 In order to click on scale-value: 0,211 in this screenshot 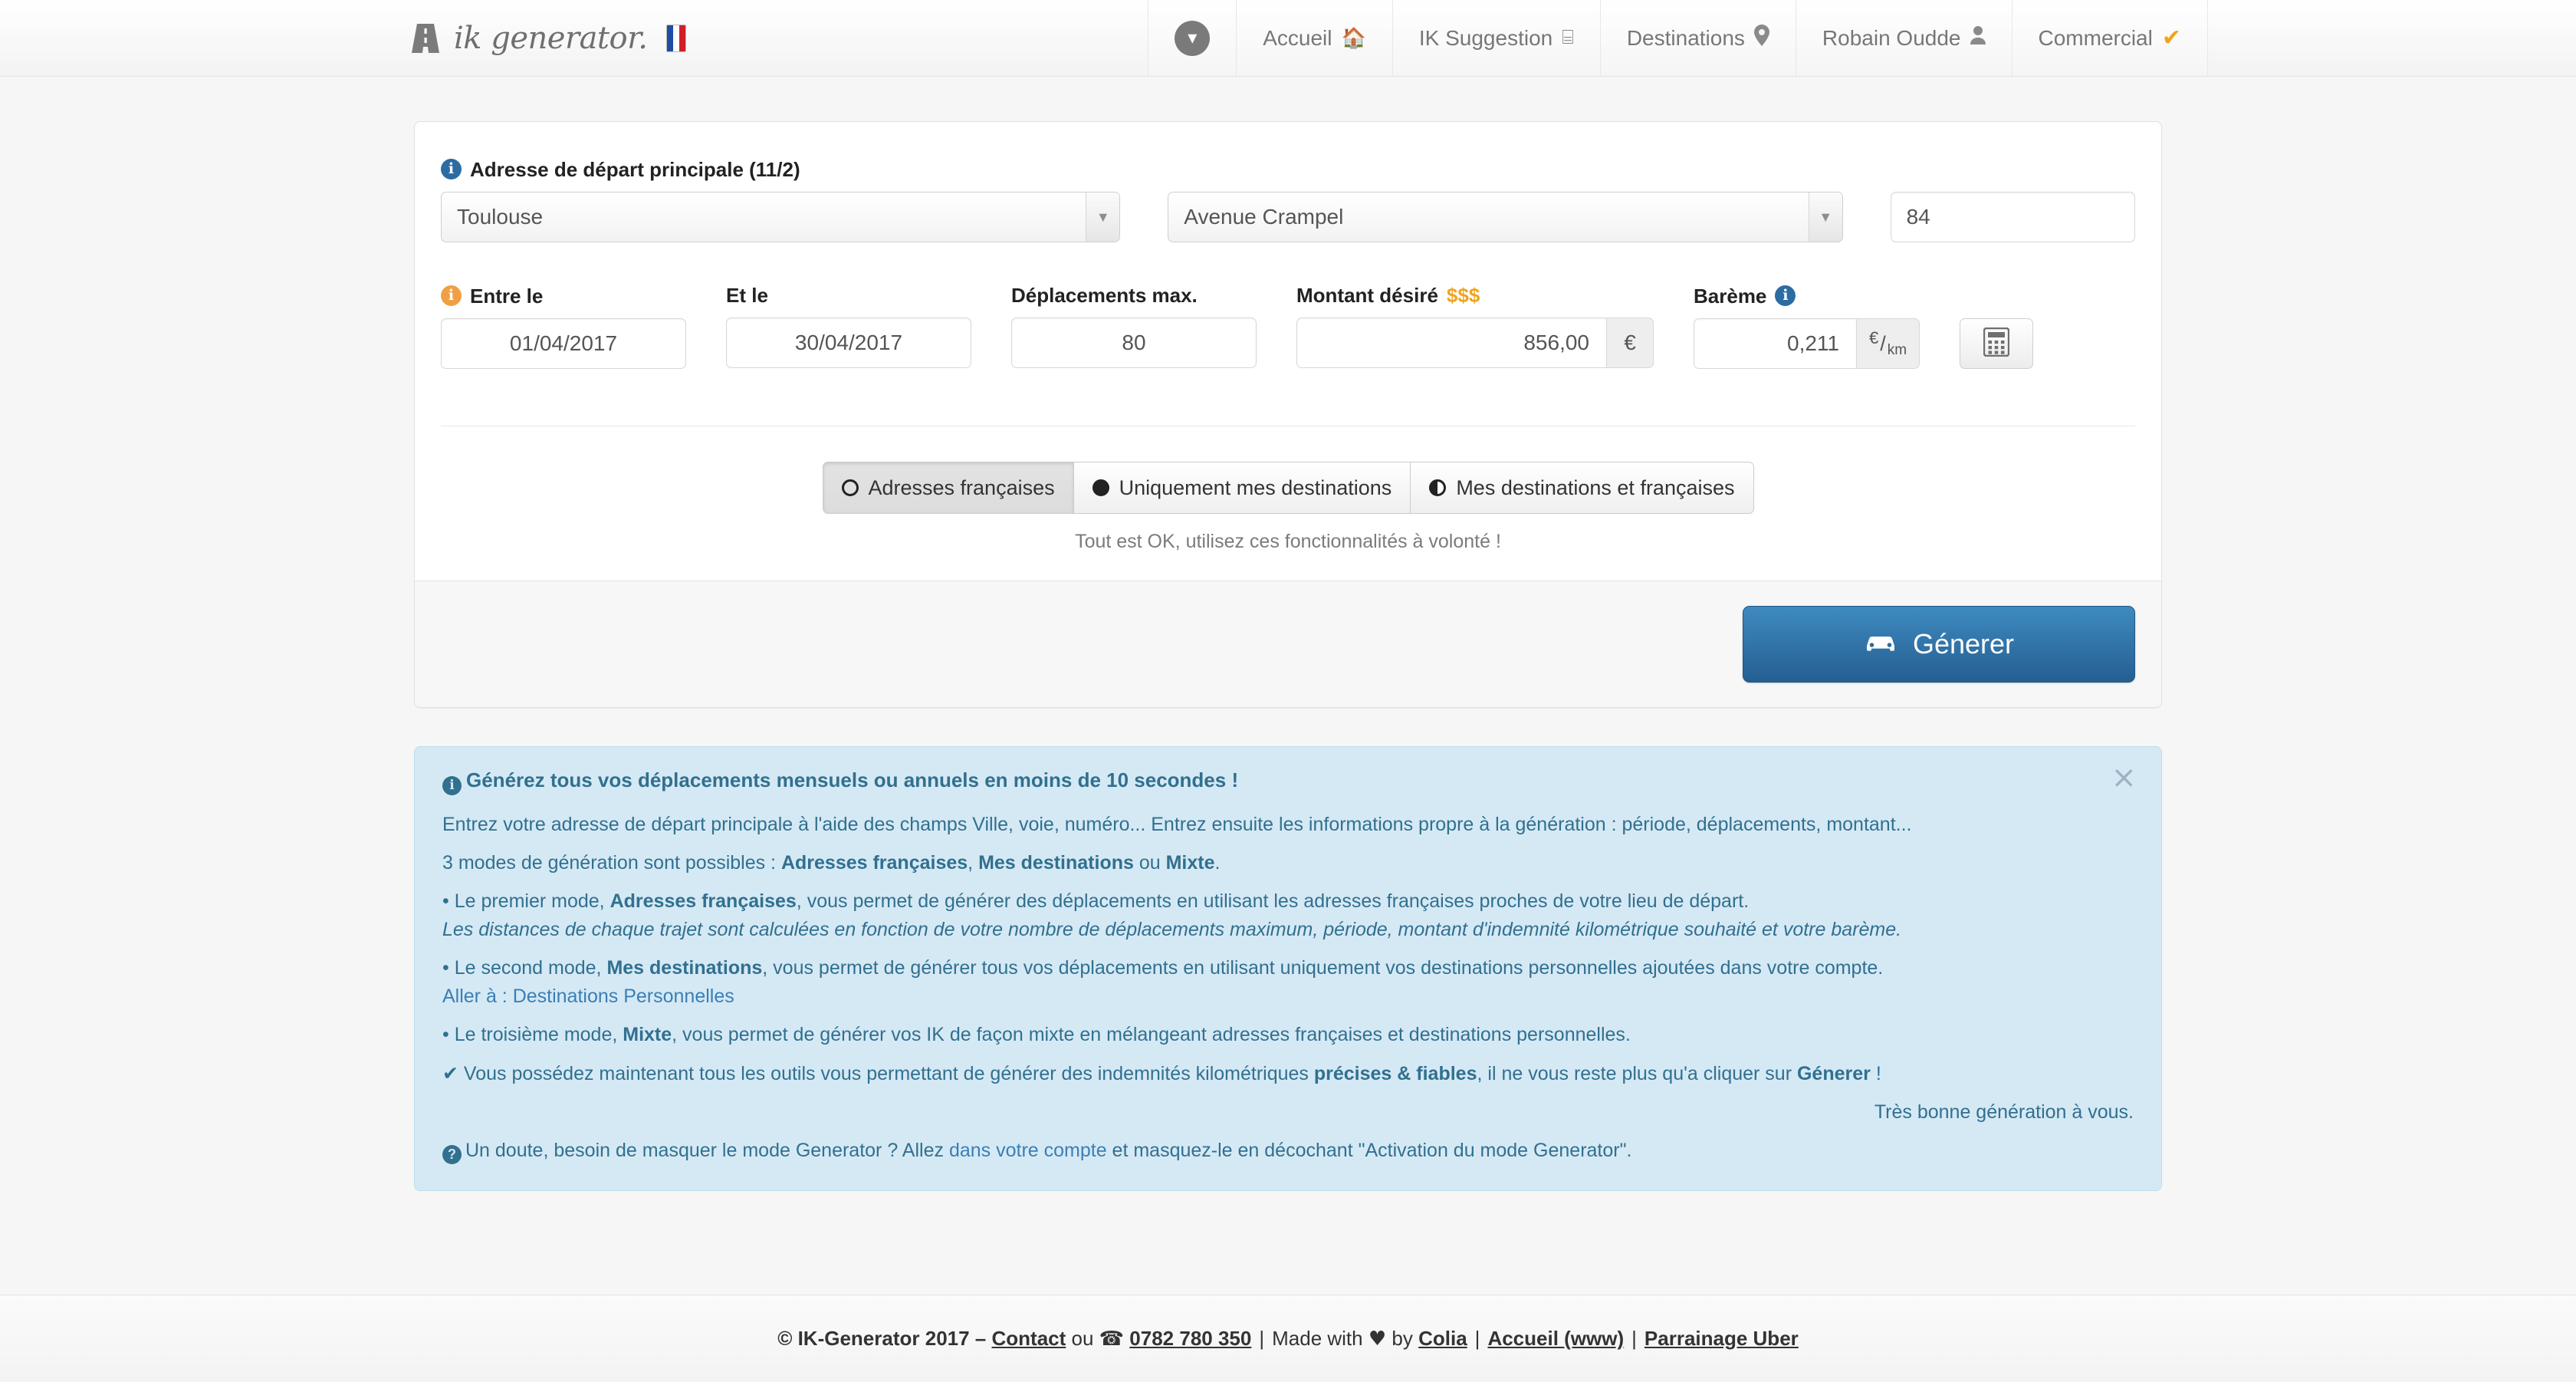, I will do `click(1813, 343)`.